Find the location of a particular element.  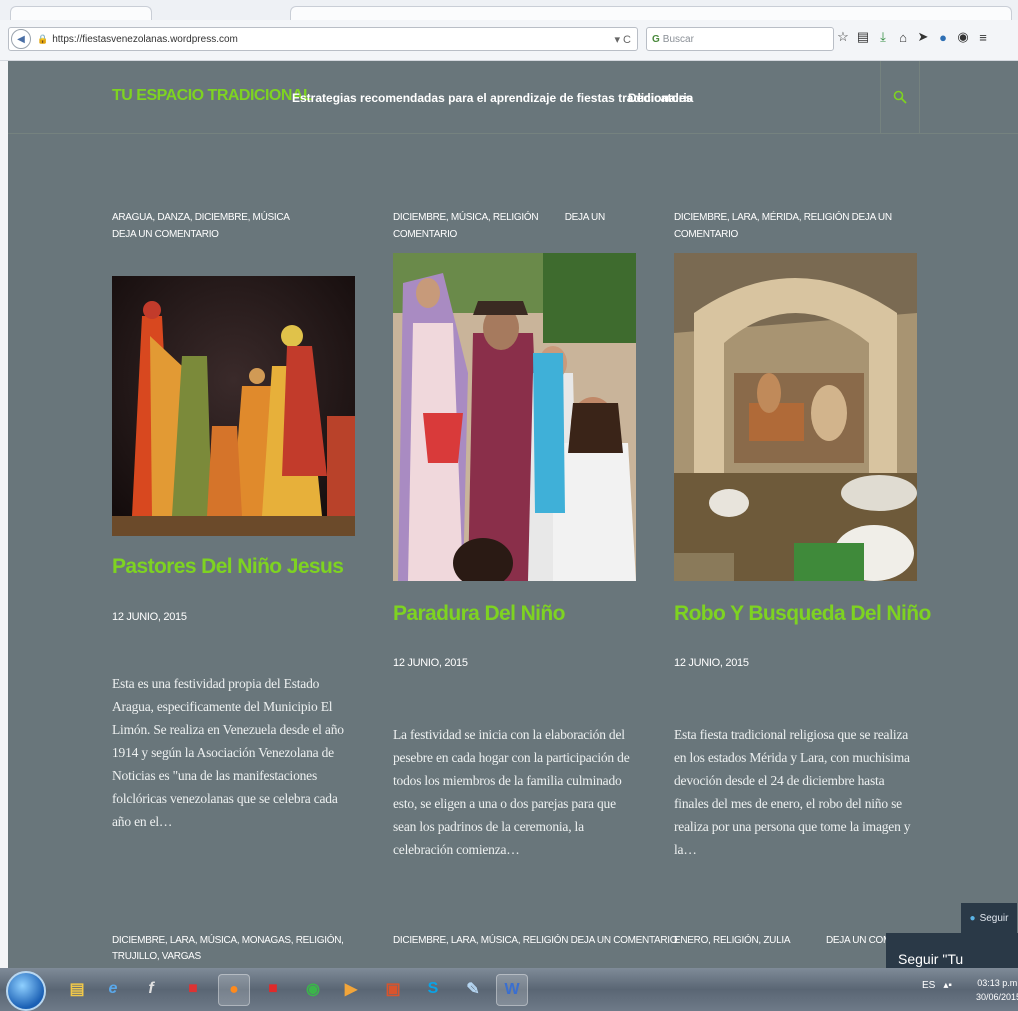

network-icon: ▴▪ is located at coordinates (947, 985).